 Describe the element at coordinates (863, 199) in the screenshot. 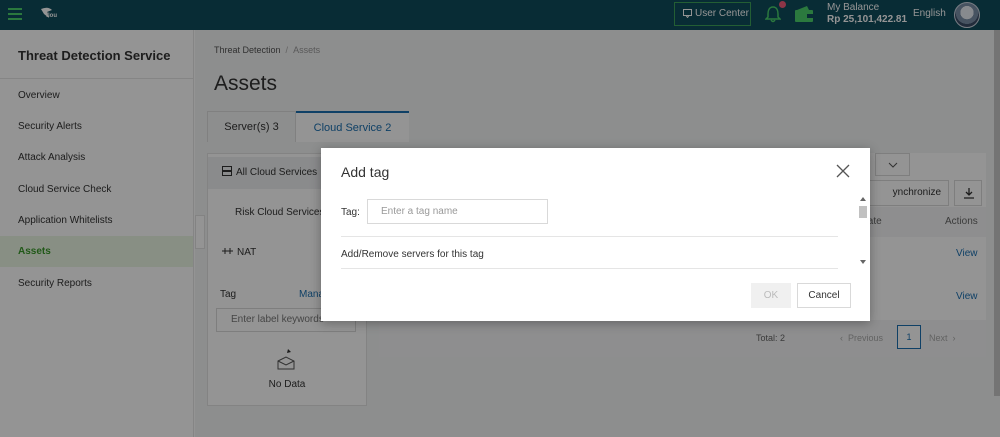

I see `scroll-up-arrow` at that location.